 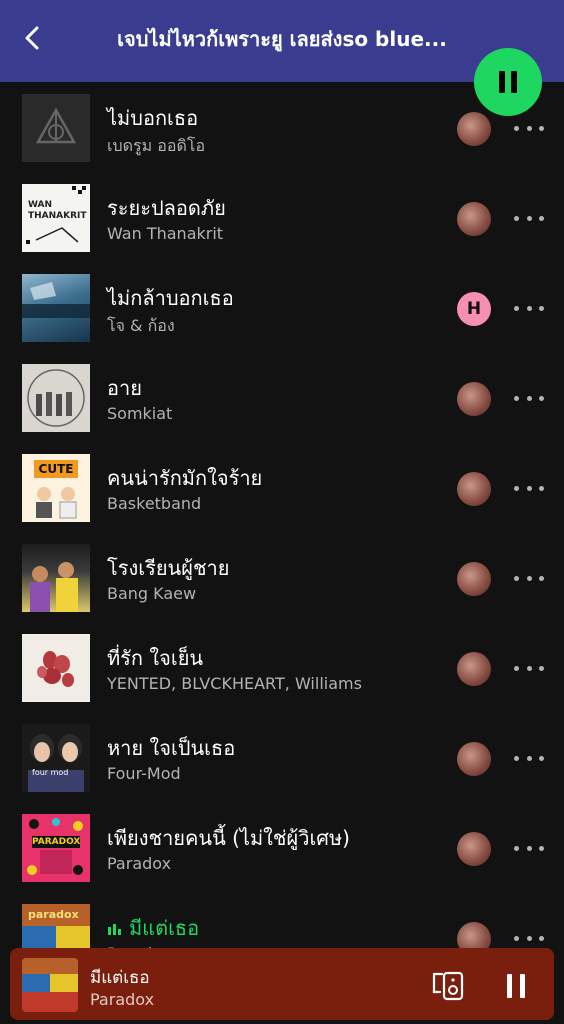 I want to click on track-title: ไม่บอกเธอ, so click(x=153, y=118).